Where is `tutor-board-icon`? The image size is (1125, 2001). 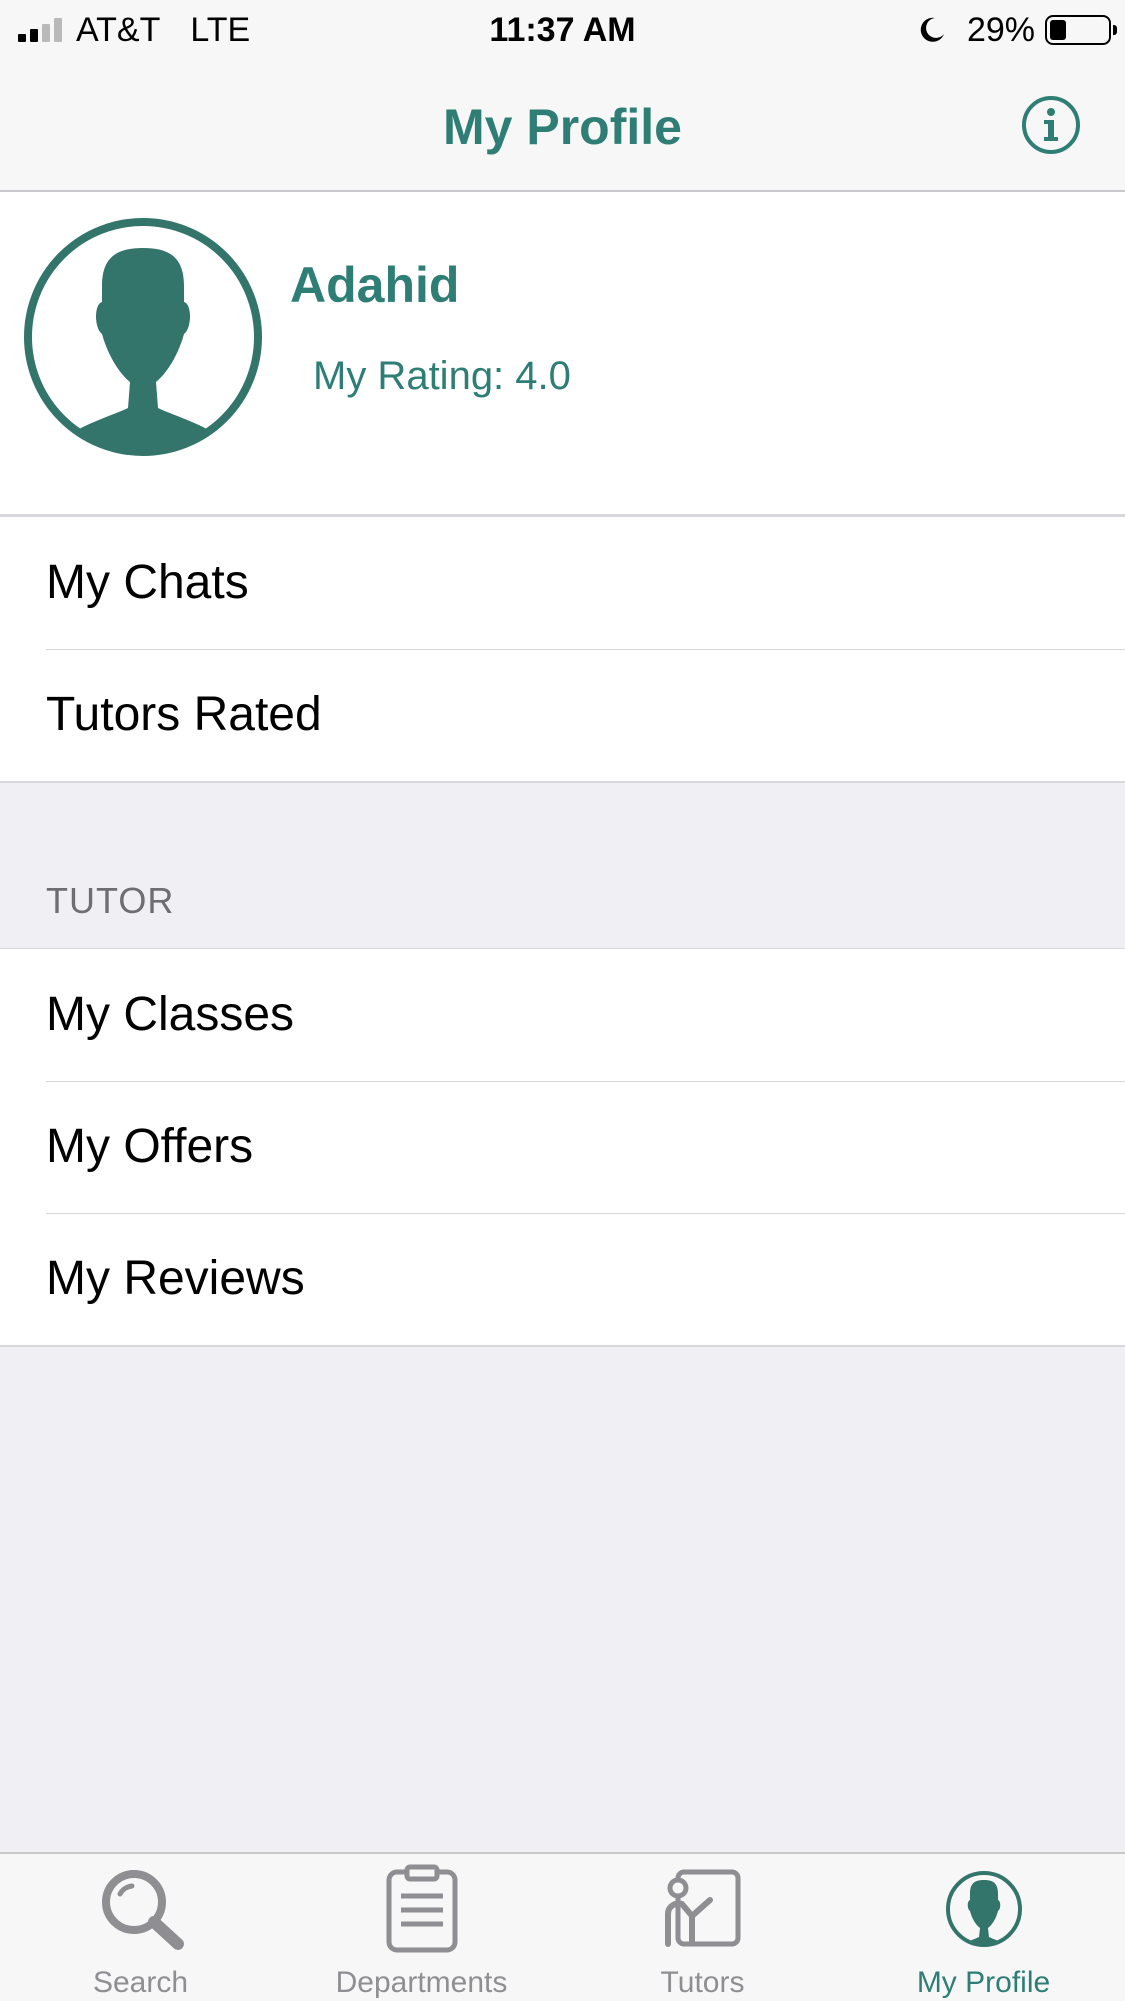
tutor-board-icon is located at coordinates (702, 1908).